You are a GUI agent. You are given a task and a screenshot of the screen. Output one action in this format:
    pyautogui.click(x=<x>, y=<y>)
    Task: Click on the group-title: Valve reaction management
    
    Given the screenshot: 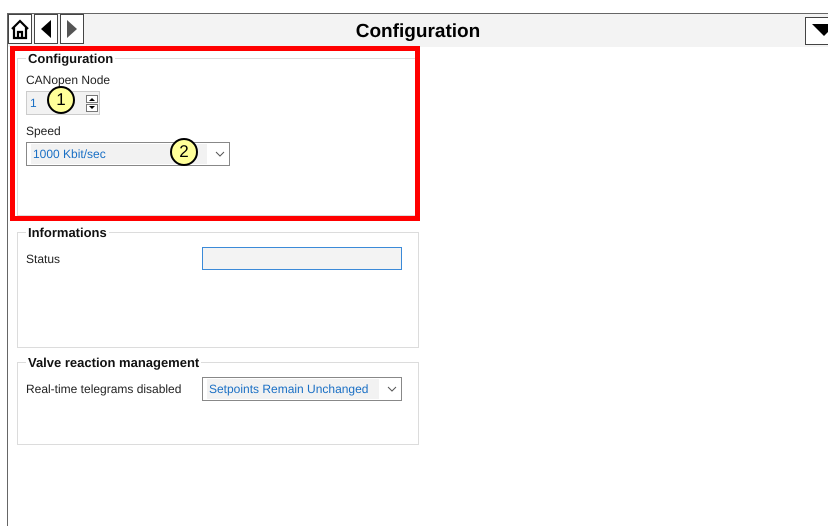 What is the action you would take?
    pyautogui.click(x=114, y=362)
    